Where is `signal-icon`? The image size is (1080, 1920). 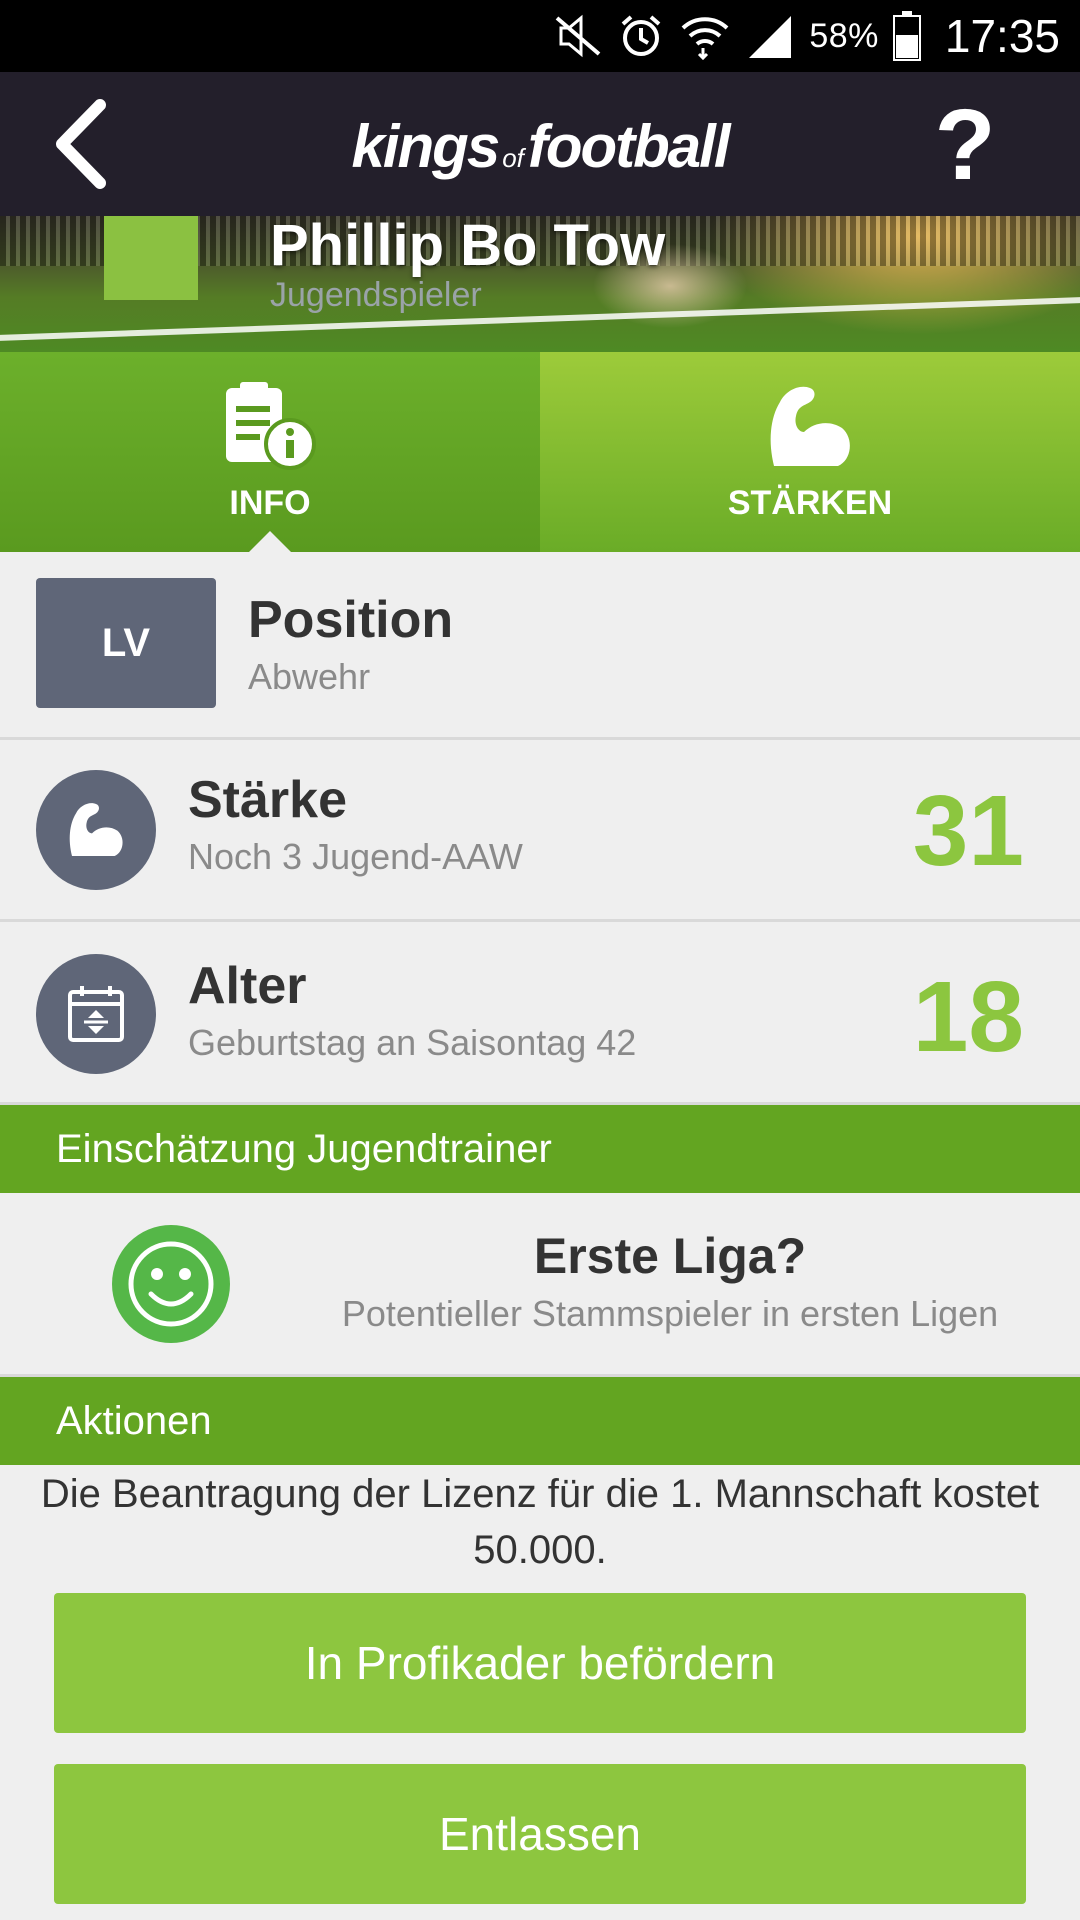
signal-icon is located at coordinates (770, 36).